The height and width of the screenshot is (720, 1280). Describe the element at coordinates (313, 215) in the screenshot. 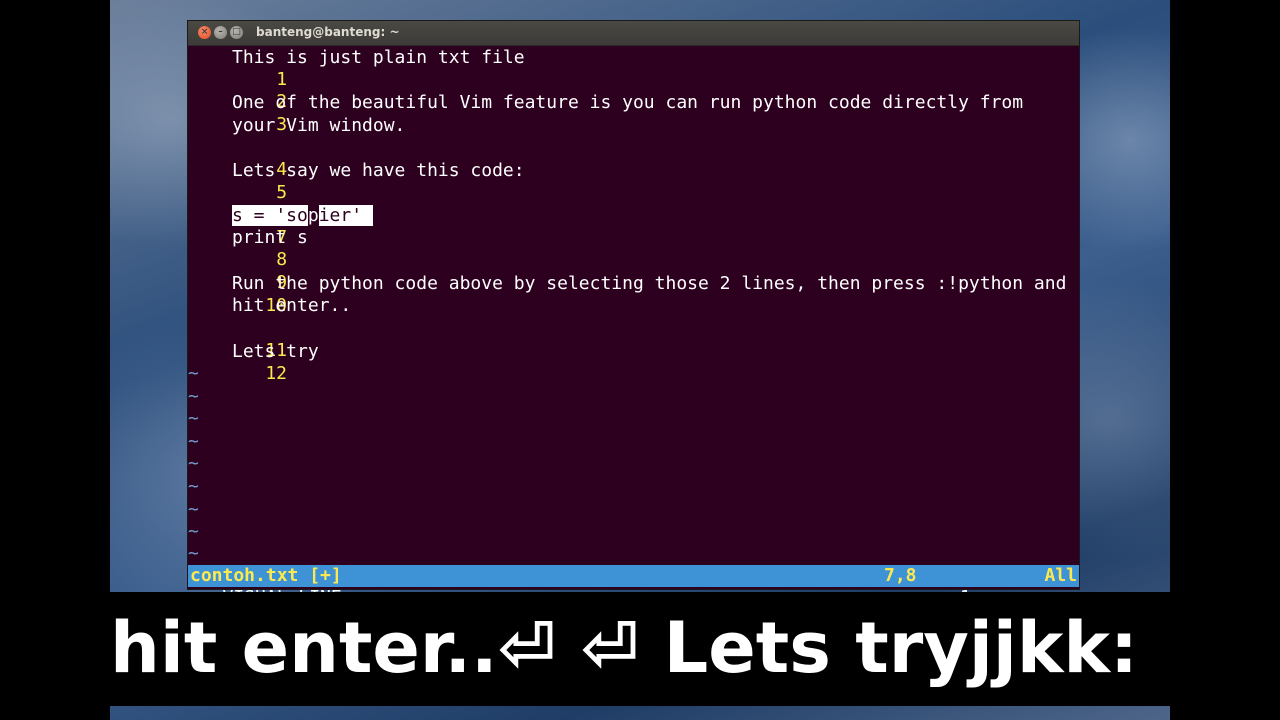

I see `text-cursor: p` at that location.